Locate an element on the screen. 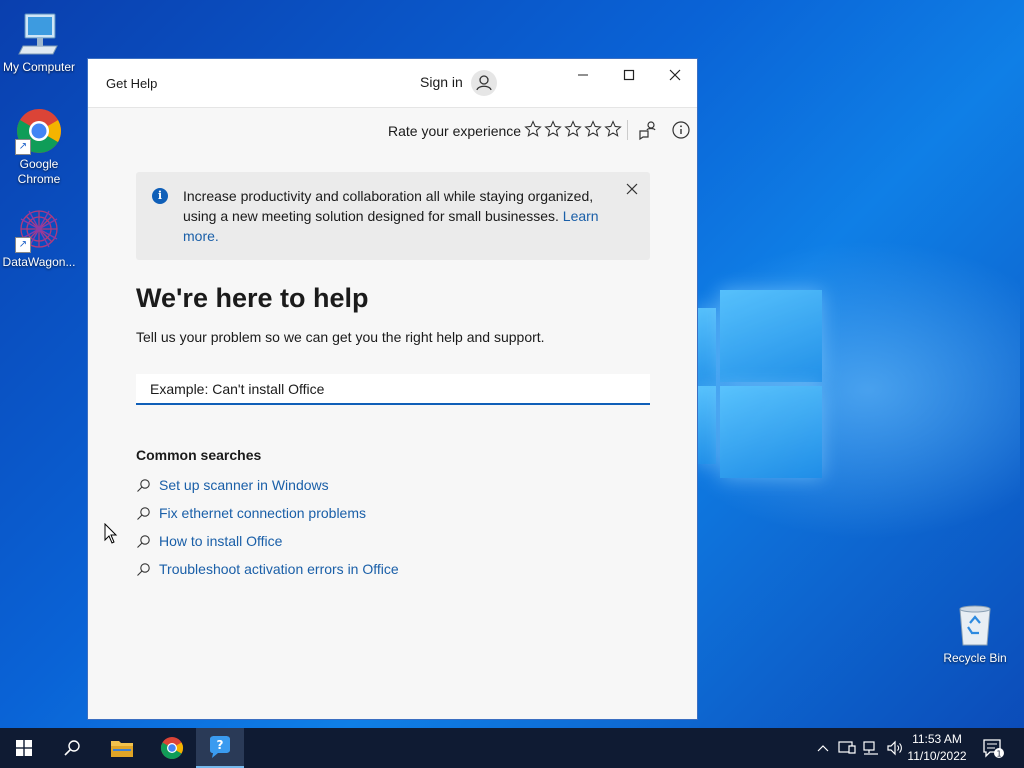 The image size is (1024, 768). datawagon-icon: ↗ is located at coordinates (39, 229).